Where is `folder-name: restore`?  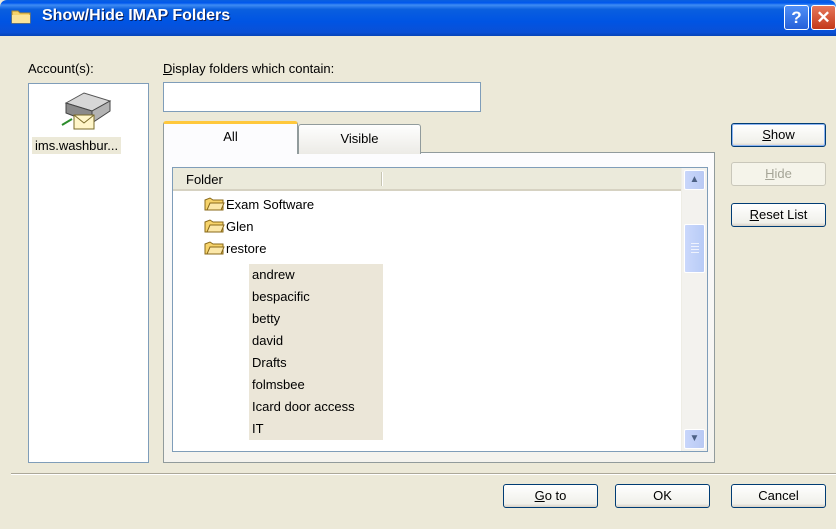 folder-name: restore is located at coordinates (246, 248).